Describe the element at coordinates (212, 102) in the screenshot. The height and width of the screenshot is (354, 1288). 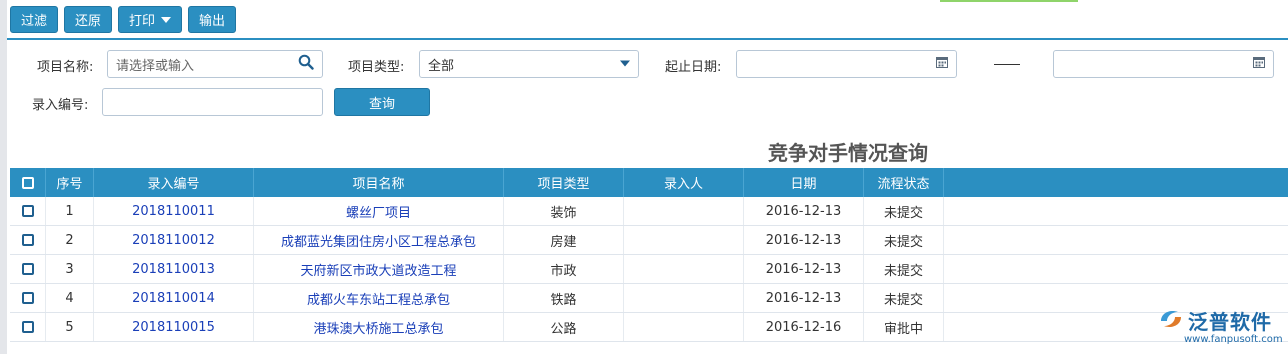
I see `entry-no-input` at that location.